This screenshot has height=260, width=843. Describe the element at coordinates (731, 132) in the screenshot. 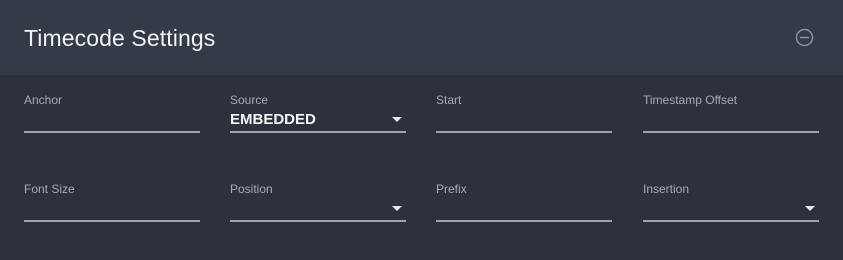

I see `timestamp-offset-underline` at that location.